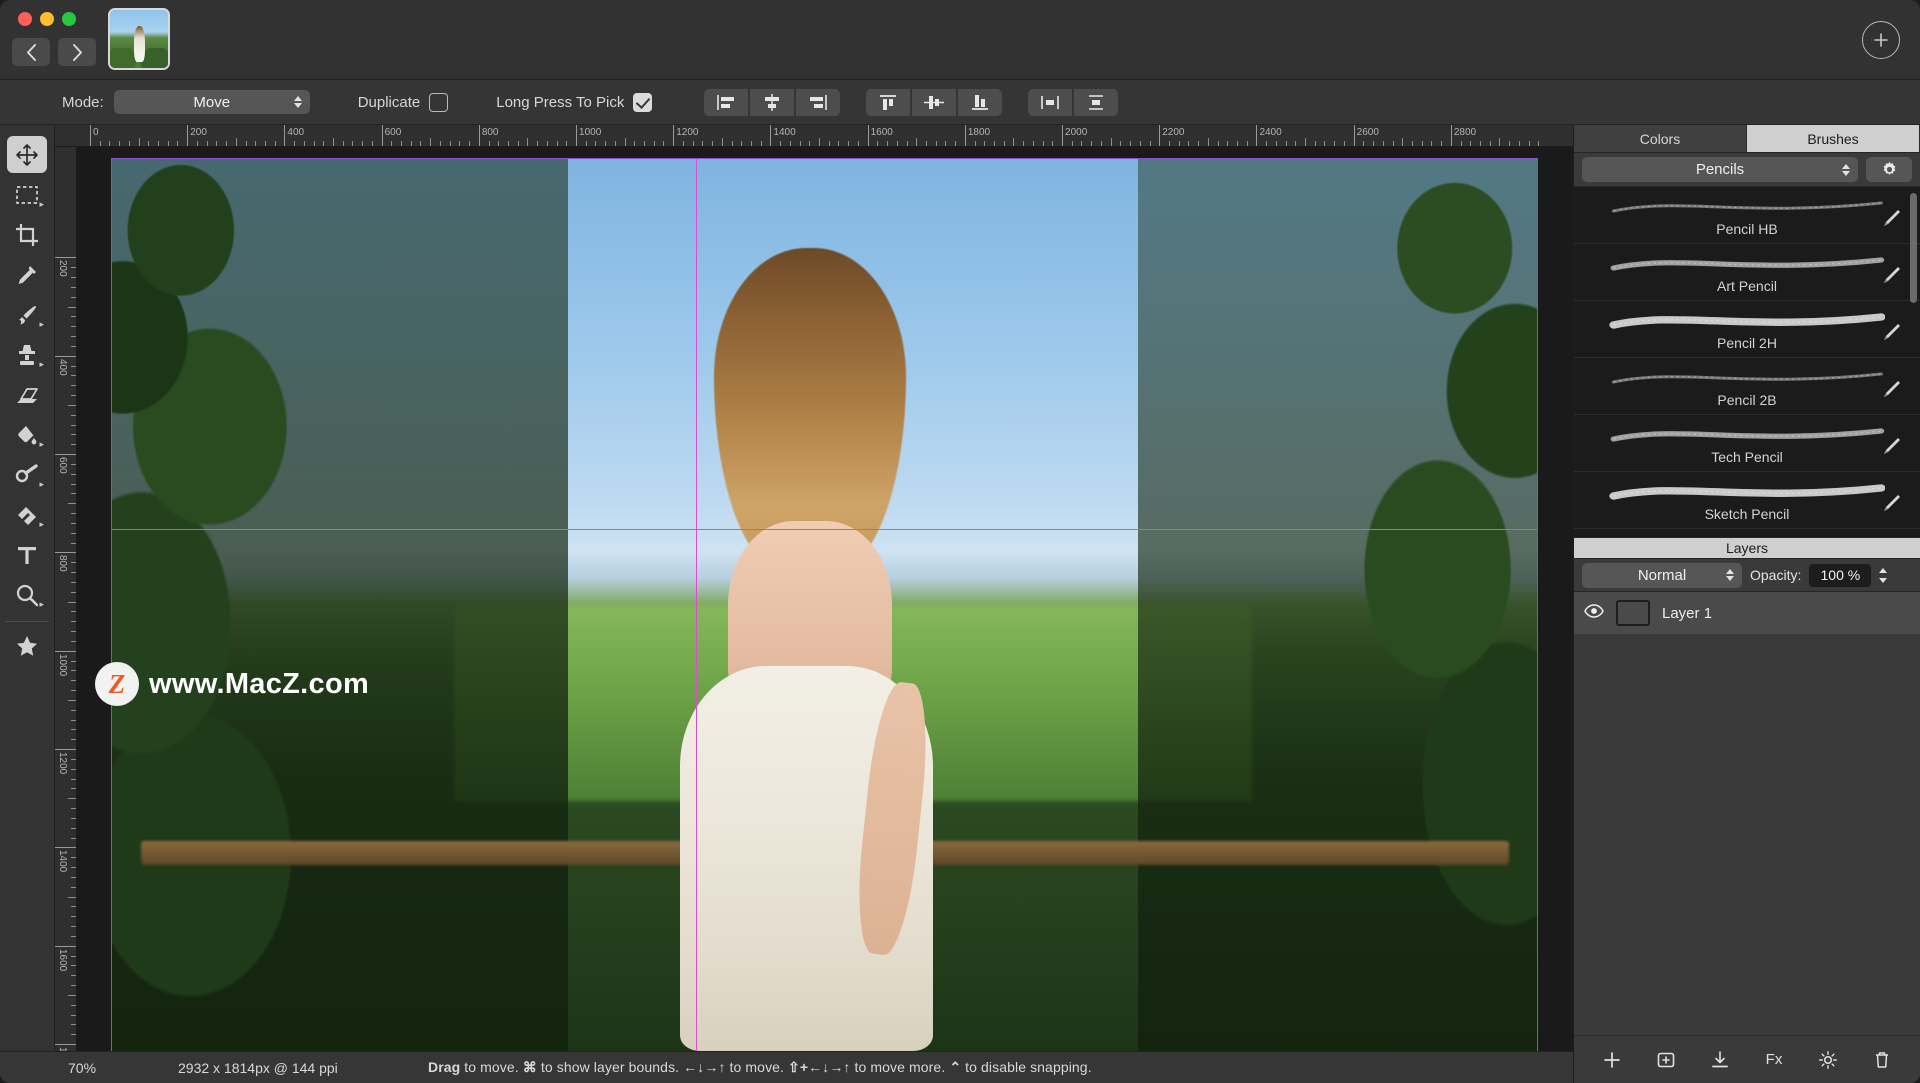  I want to click on layer-name: Layer 1, so click(1687, 613).